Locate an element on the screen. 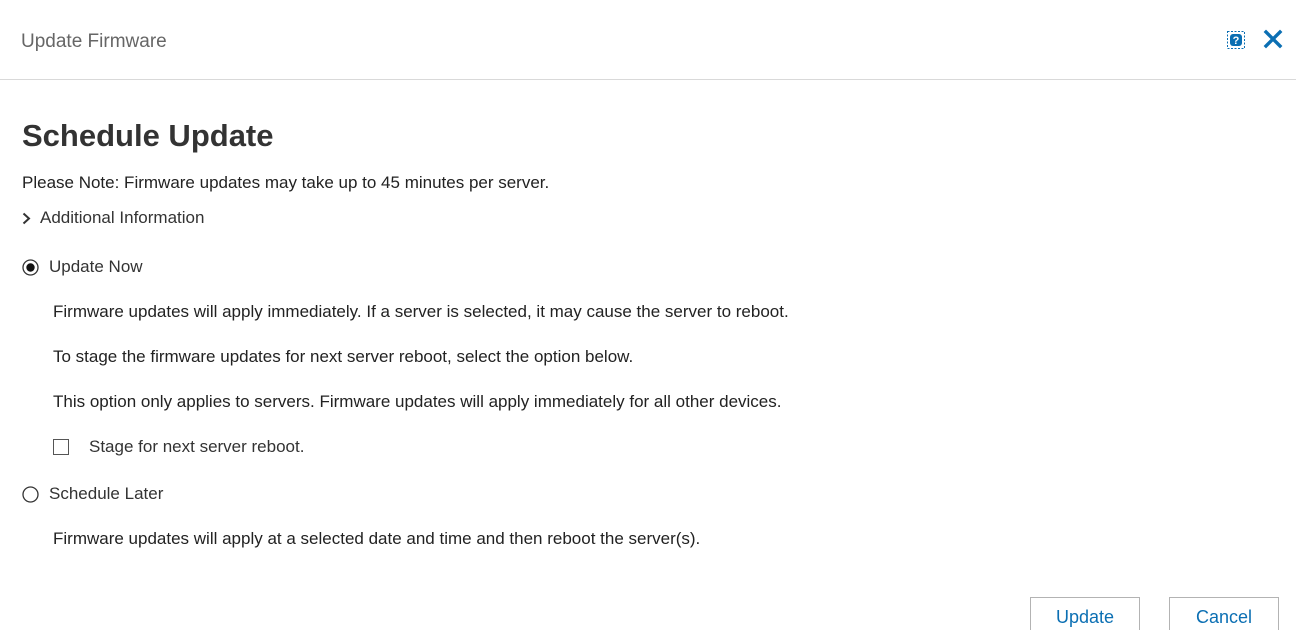 The height and width of the screenshot is (630, 1296). stage-reboot-checkbox: Stage for next server reboot. is located at coordinates (178, 447).